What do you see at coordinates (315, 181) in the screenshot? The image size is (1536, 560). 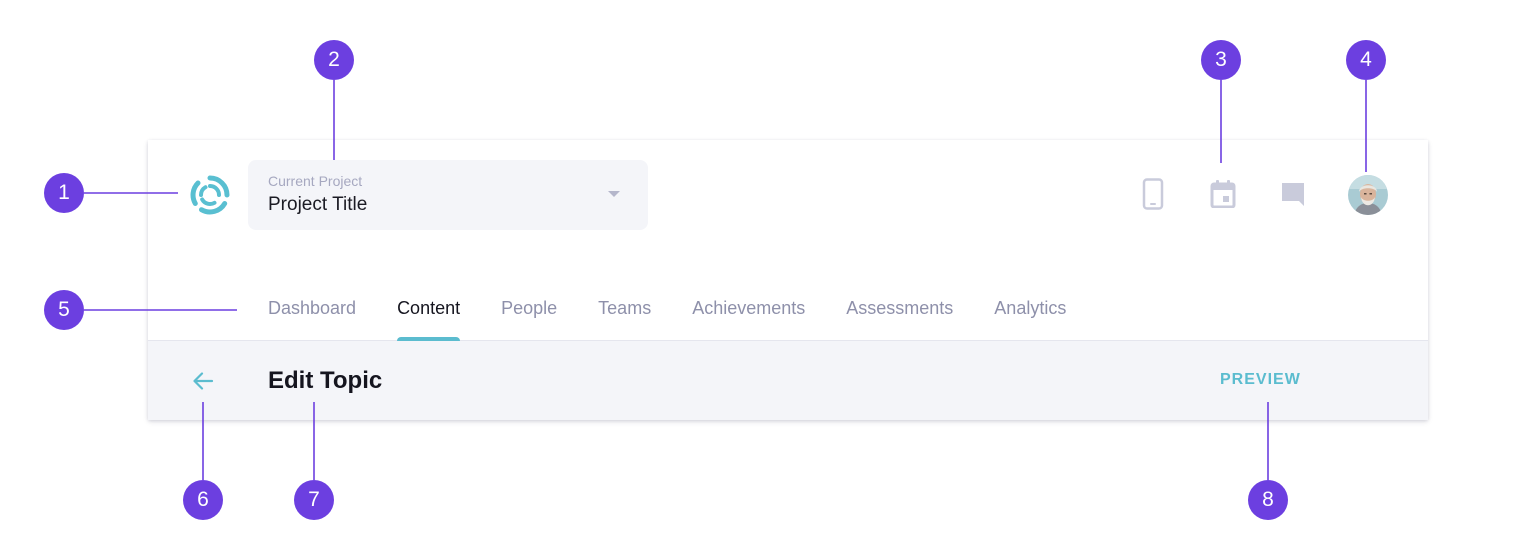 I see `project-selector-label: Current Project` at bounding box center [315, 181].